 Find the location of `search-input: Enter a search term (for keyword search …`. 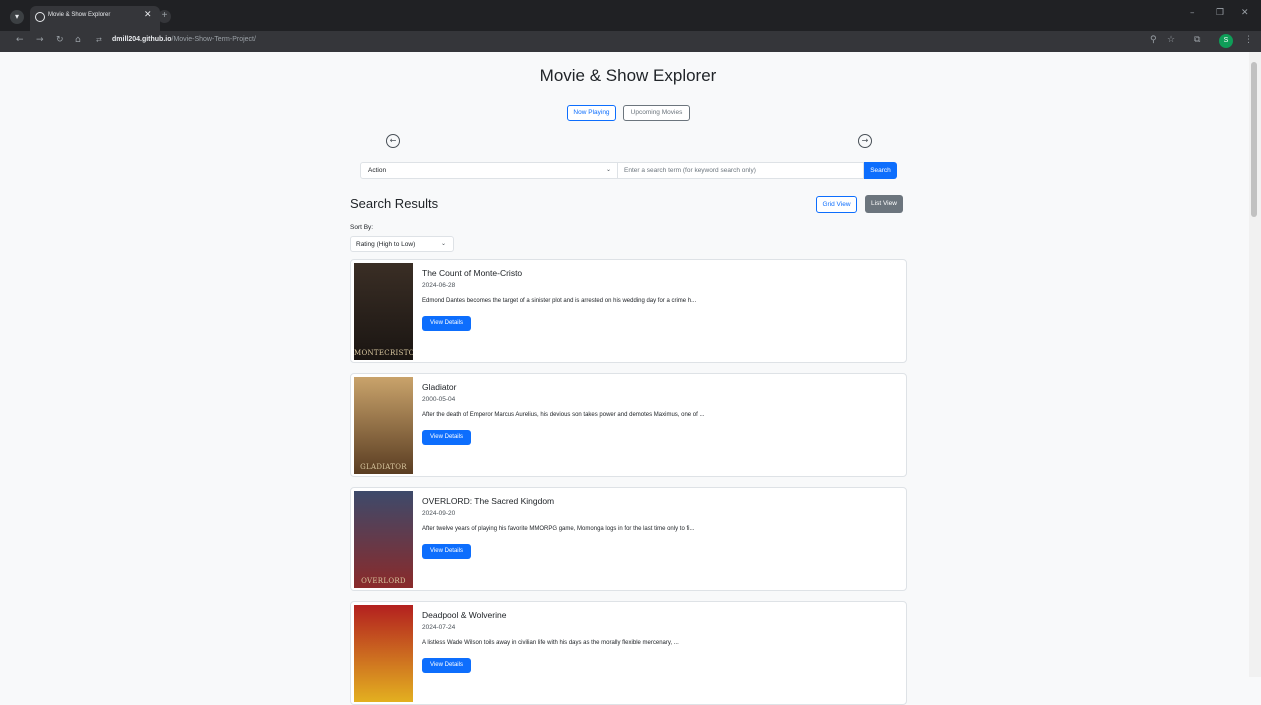

search-input: Enter a search term (for keyword search … is located at coordinates (741, 170).